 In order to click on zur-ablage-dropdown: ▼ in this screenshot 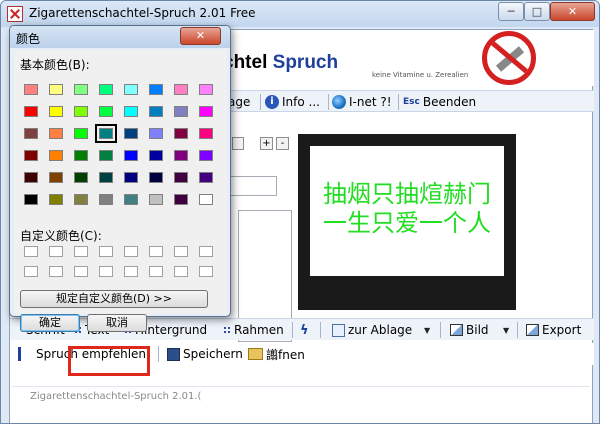, I will do `click(427, 330)`.